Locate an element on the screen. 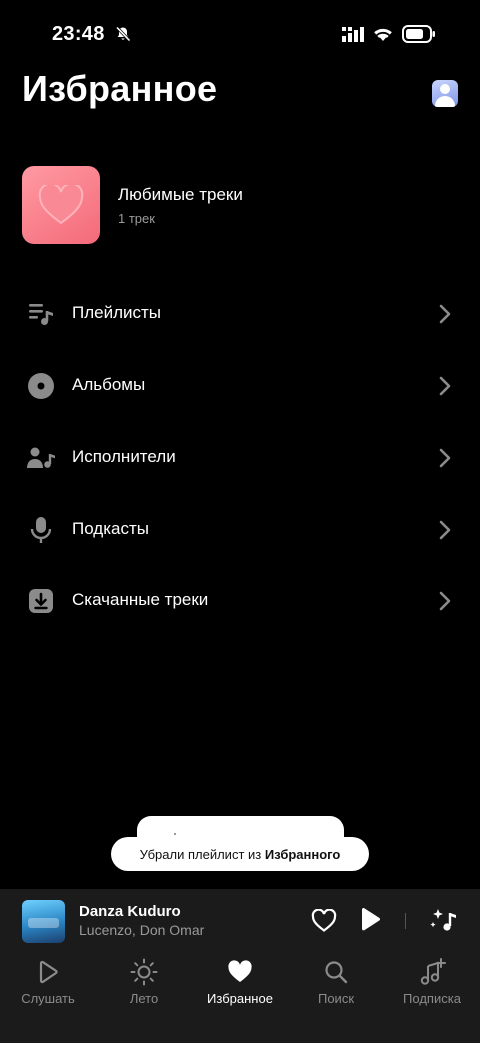 The image size is (480, 1043). like-button is located at coordinates (324, 923).